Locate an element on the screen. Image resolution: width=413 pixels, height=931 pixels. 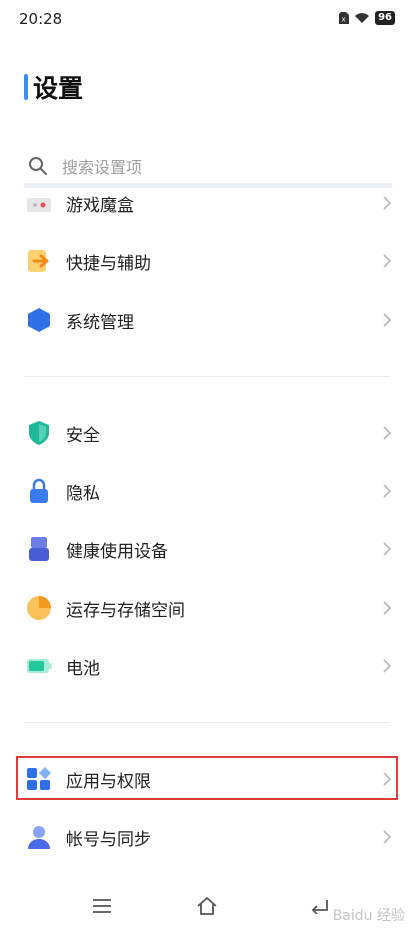
menu-button is located at coordinates (102, 906).